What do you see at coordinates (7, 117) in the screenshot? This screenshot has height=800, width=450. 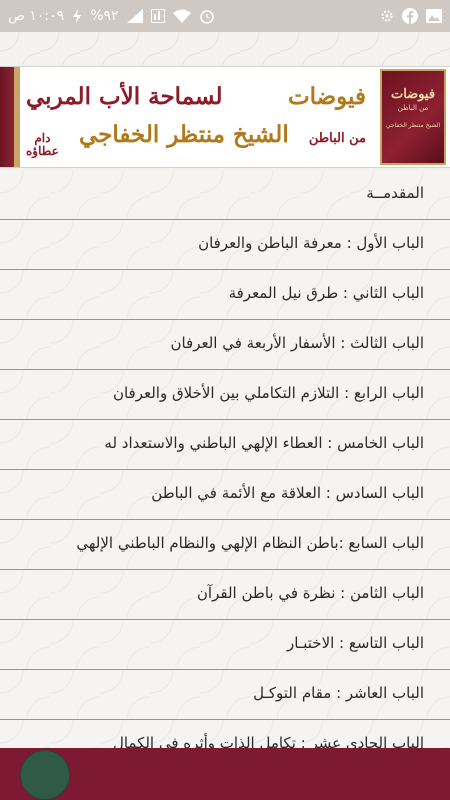 I see `banner-ribbon` at bounding box center [7, 117].